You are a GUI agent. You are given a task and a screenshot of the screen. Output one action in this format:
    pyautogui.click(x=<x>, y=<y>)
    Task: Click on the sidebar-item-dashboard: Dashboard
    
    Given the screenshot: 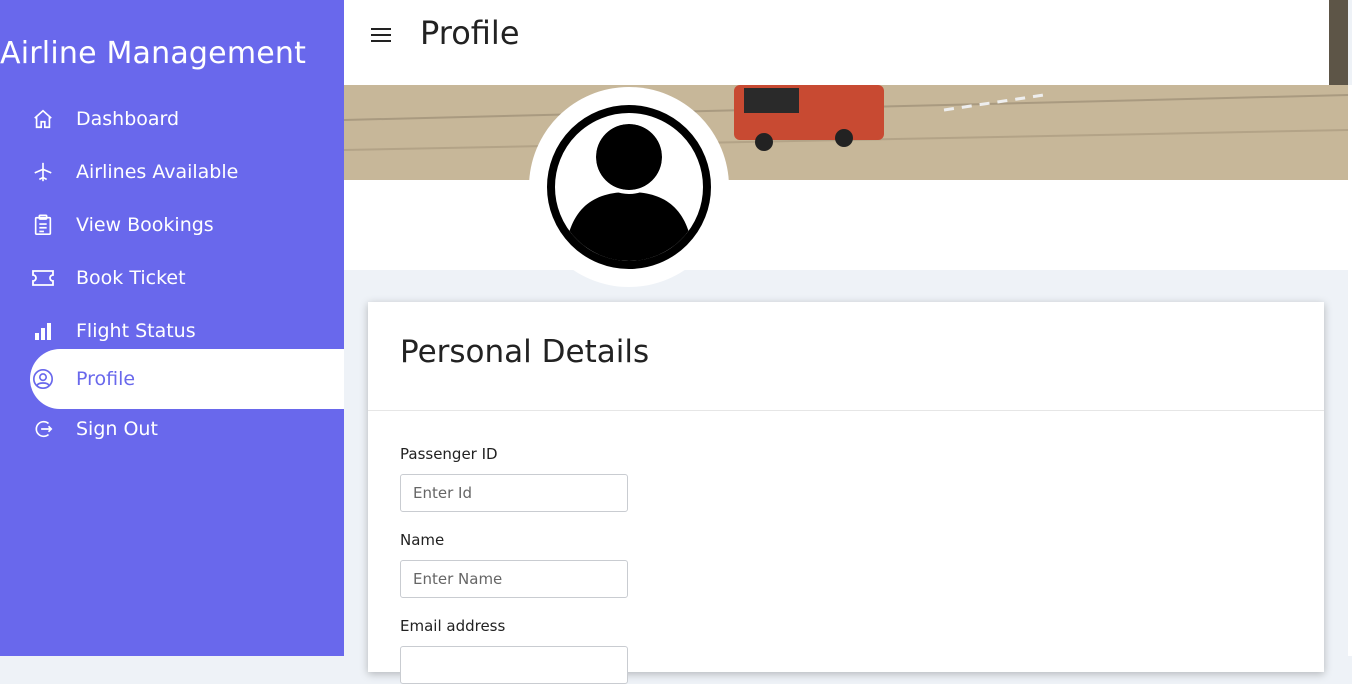 What is the action you would take?
    pyautogui.click(x=172, y=118)
    